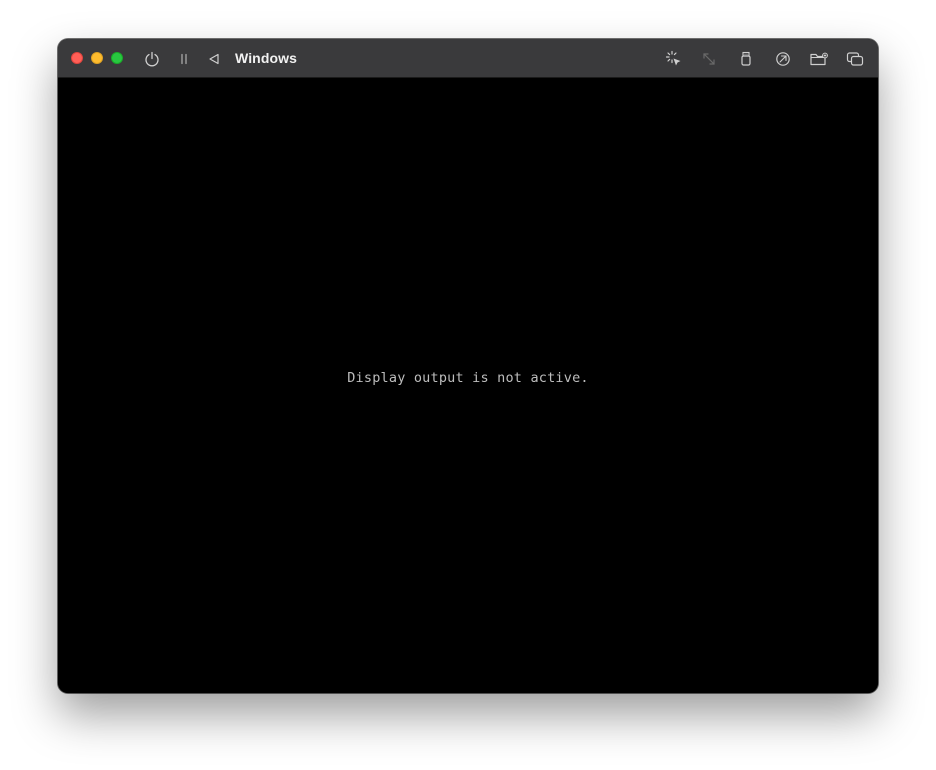 The width and height of the screenshot is (936, 770). I want to click on close-window-button, so click(77, 58).